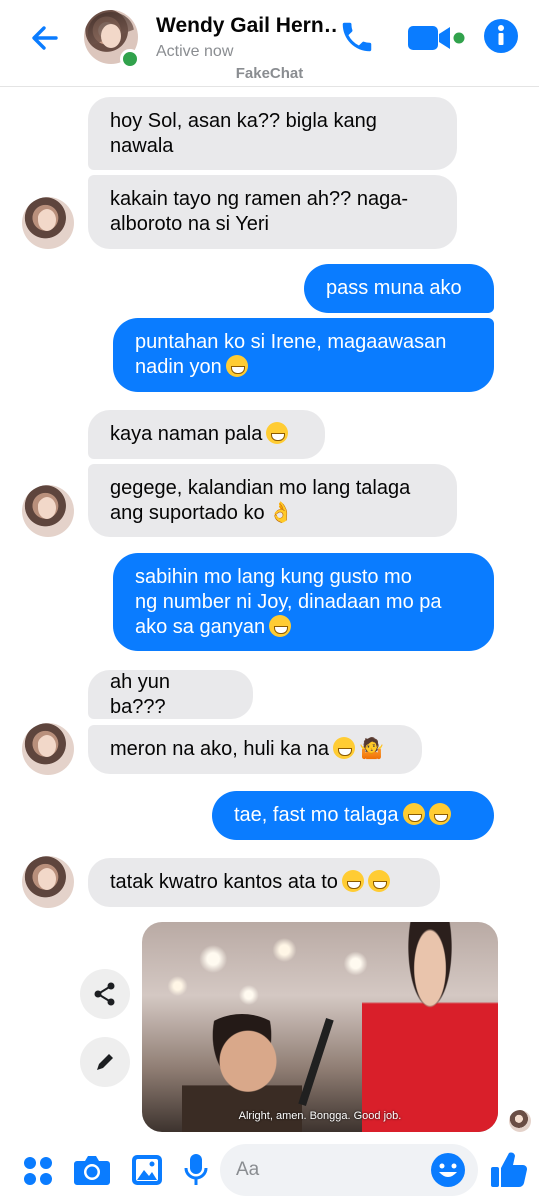 This screenshot has width=539, height=1200. What do you see at coordinates (520, 1121) in the screenshot?
I see `read-receipt-avatar` at bounding box center [520, 1121].